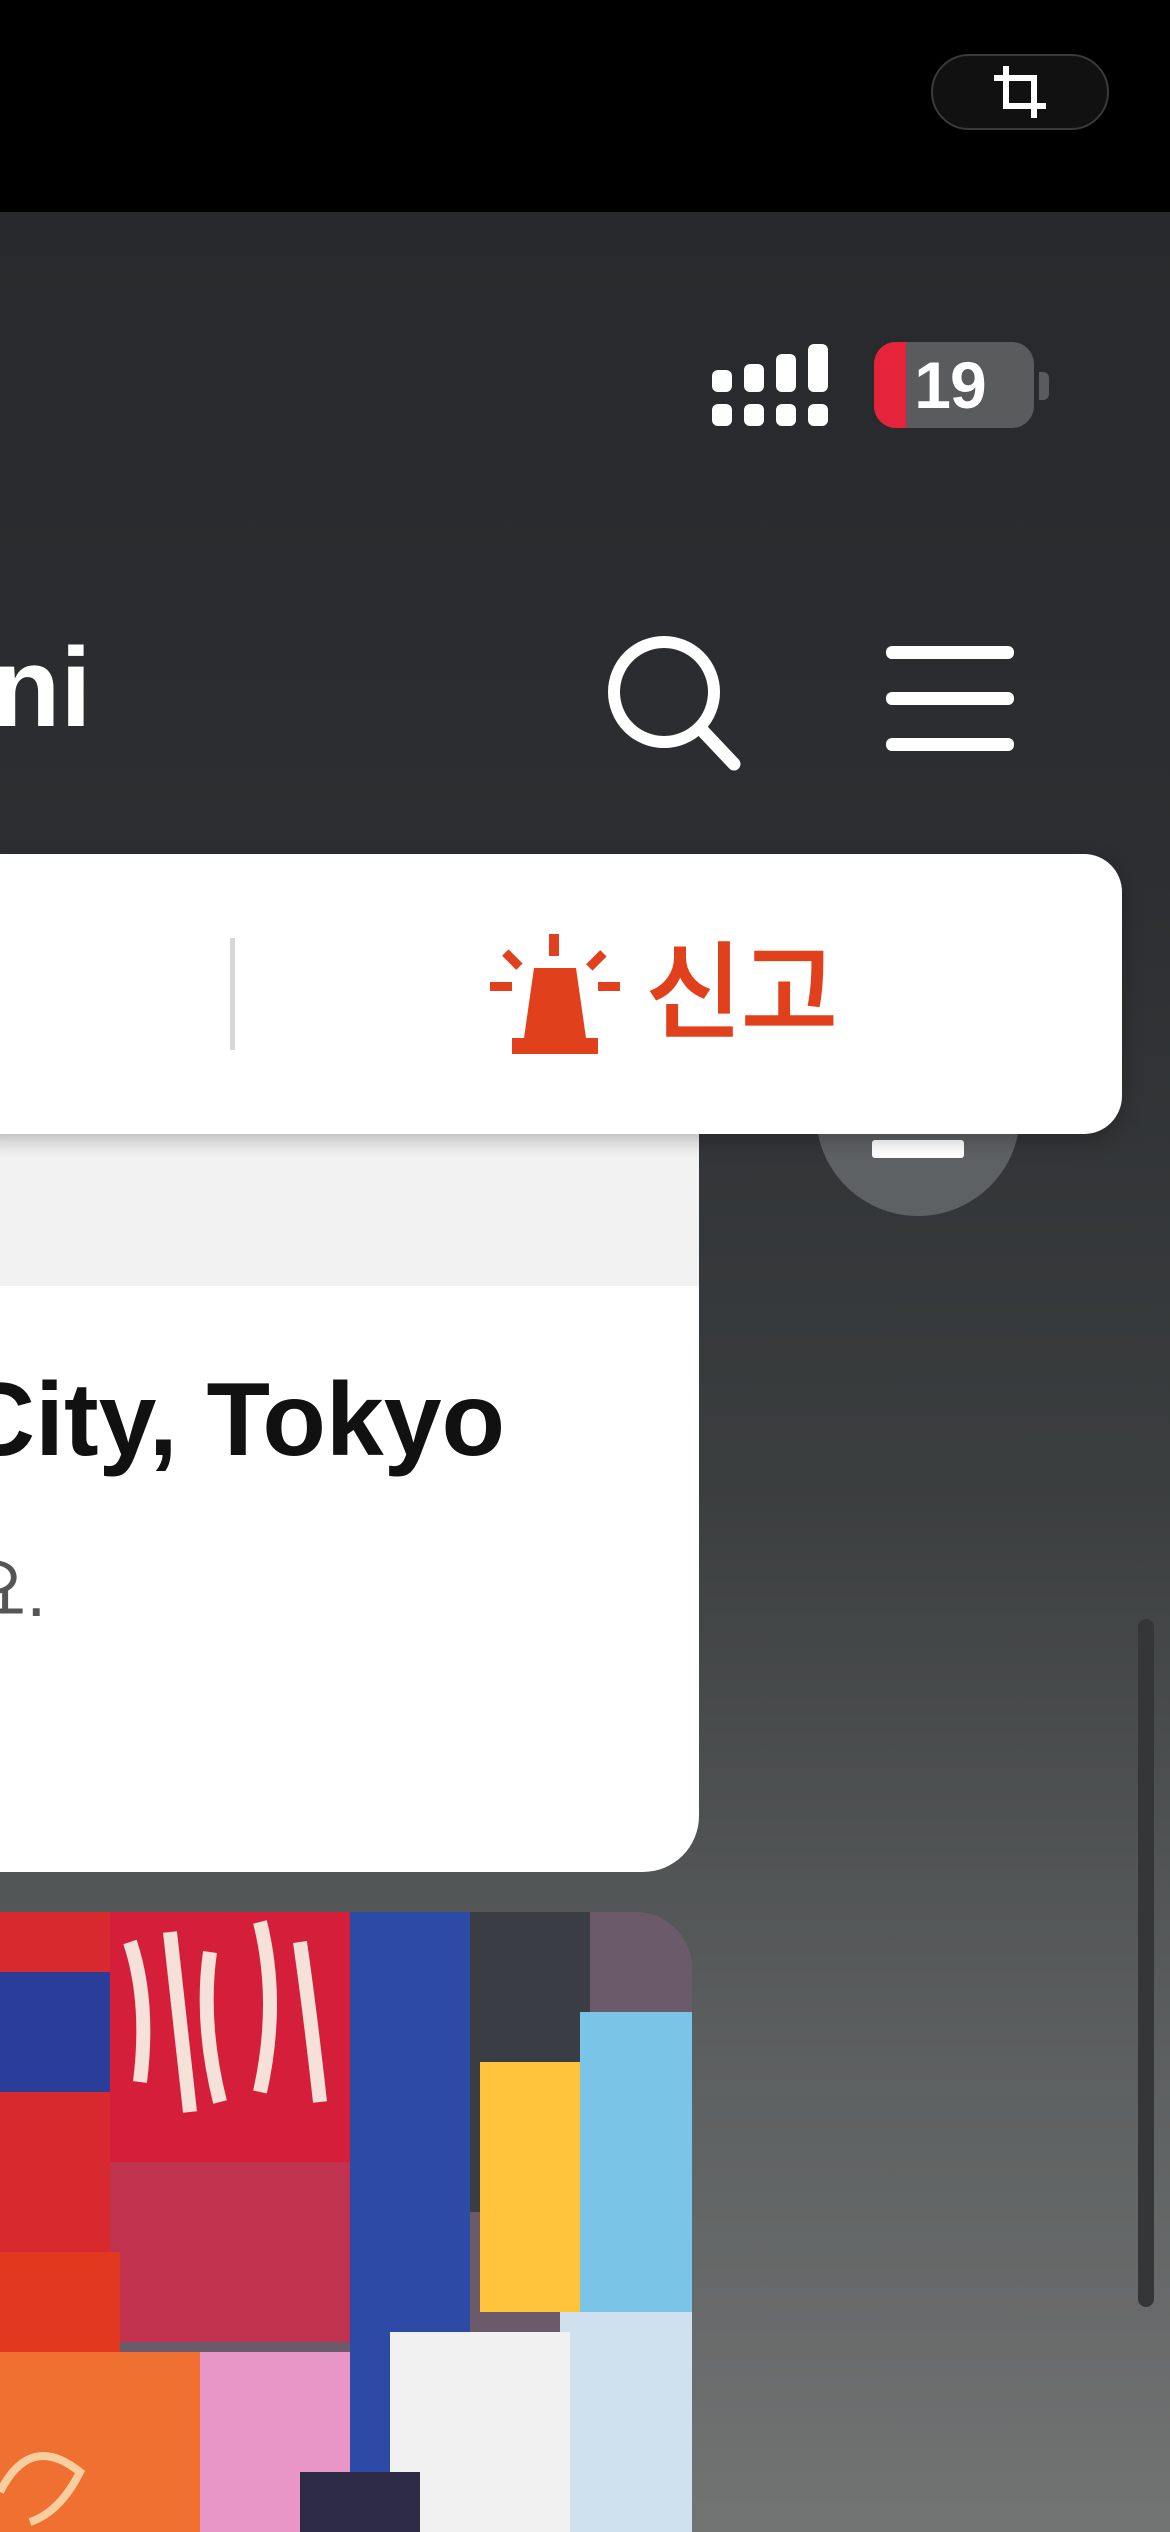 Image resolution: width=1170 pixels, height=2532 pixels. What do you see at coordinates (742, 994) in the screenshot?
I see `report-label: 신고` at bounding box center [742, 994].